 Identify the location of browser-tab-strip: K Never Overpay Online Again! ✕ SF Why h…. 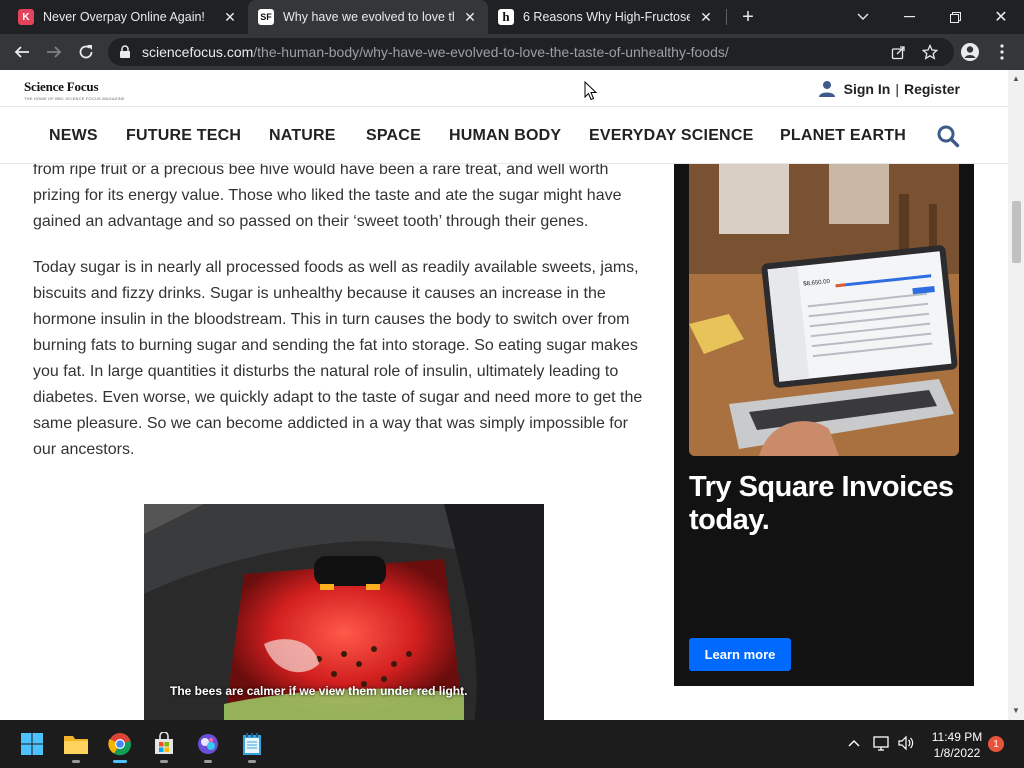
(512, 17).